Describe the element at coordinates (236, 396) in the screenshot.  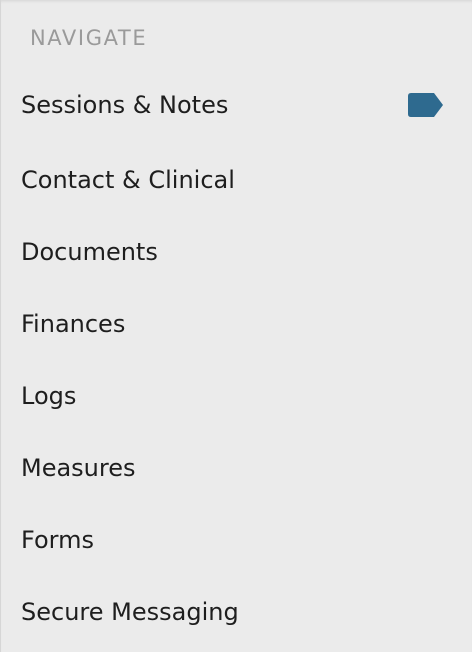
I see `nav-item-logs: Logs` at that location.